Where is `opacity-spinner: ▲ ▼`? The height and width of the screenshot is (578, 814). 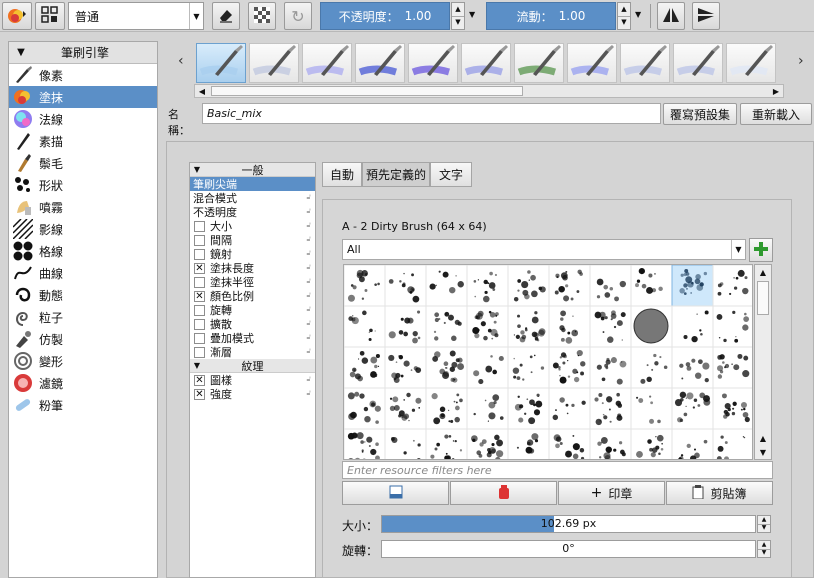 opacity-spinner: ▲ ▼ is located at coordinates (458, 16).